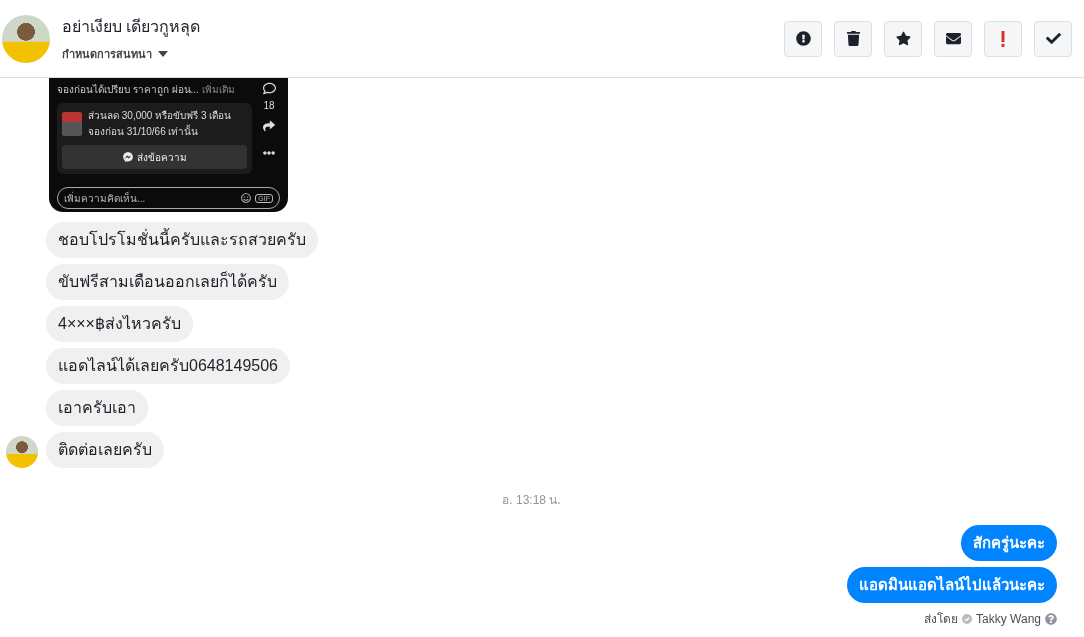 The width and height of the screenshot is (1084, 637). I want to click on alert-icon, so click(803, 38).